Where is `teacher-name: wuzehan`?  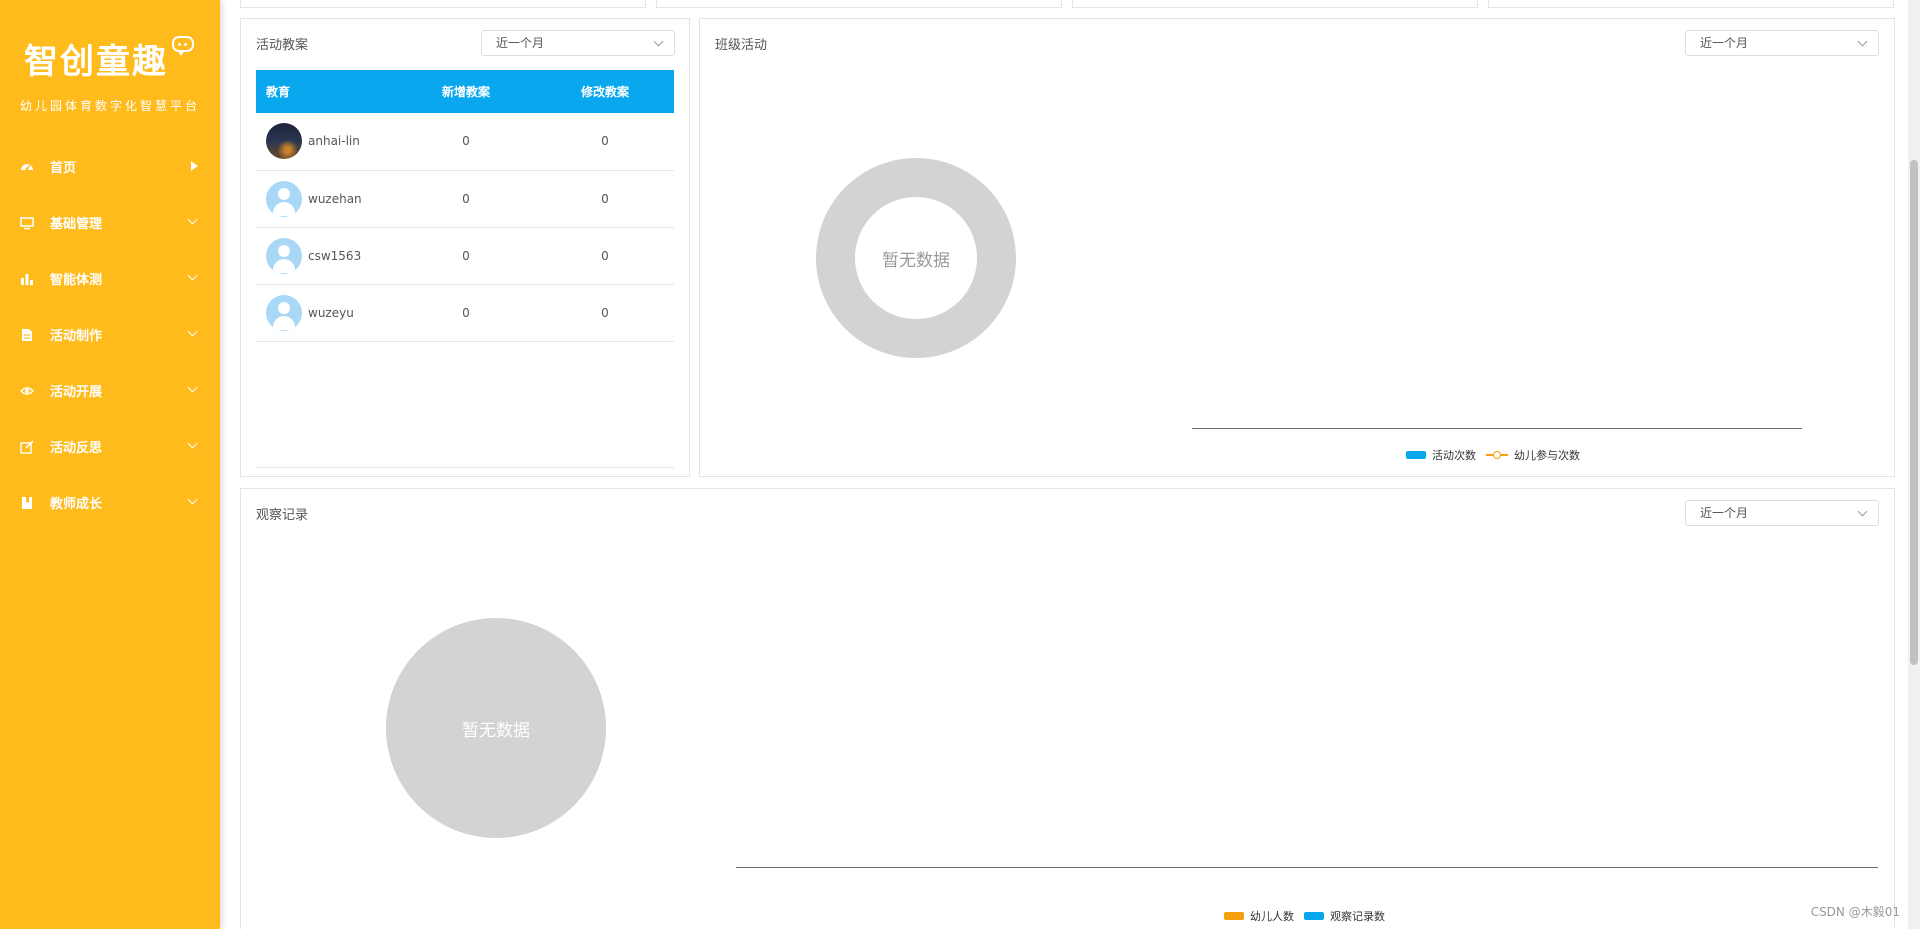
teacher-name: wuzehan is located at coordinates (335, 198).